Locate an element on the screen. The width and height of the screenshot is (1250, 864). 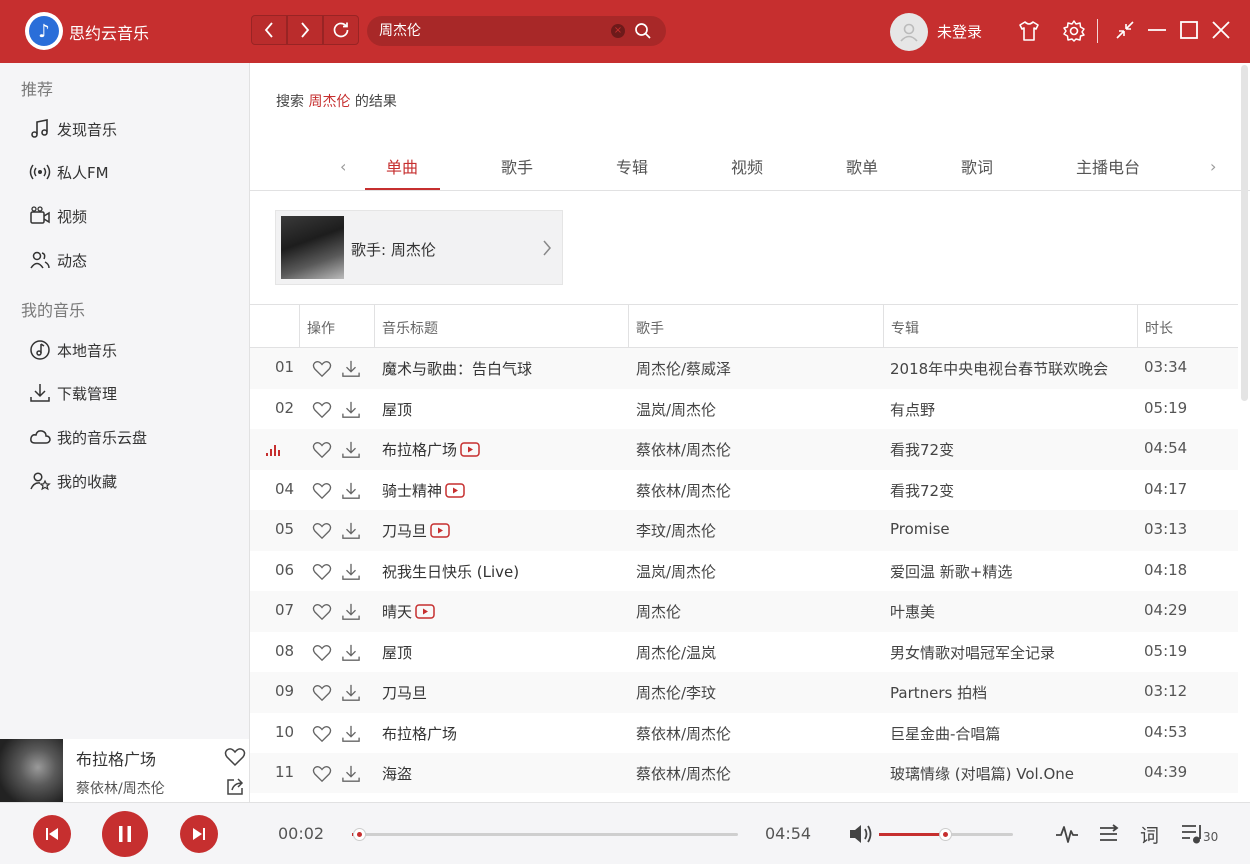
lyrics-button: 词 is located at coordinates (1149, 834).